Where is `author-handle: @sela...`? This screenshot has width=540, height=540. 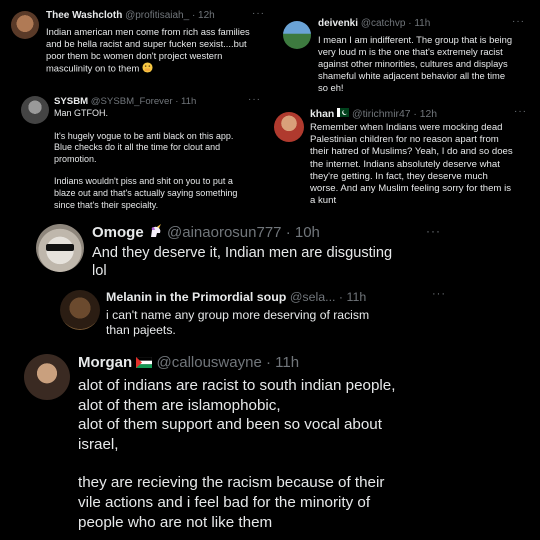
author-handle: @sela... is located at coordinates (313, 297).